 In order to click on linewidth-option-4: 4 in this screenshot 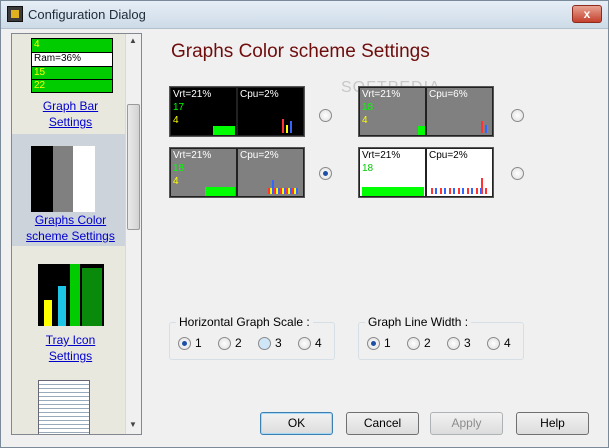, I will do `click(499, 343)`.